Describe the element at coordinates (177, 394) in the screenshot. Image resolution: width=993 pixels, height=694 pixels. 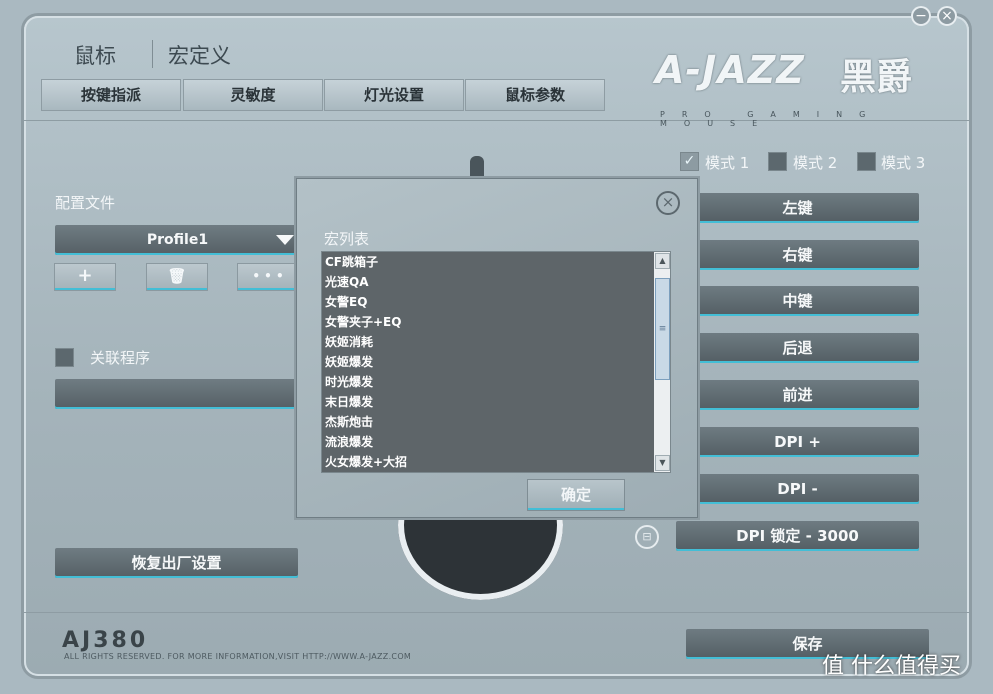
I see `linked-program-field` at that location.